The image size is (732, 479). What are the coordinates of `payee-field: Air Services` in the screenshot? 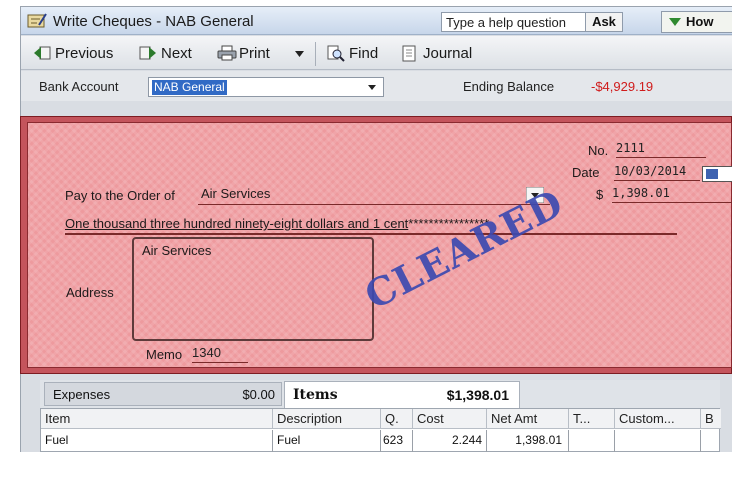 It's located at (374, 195).